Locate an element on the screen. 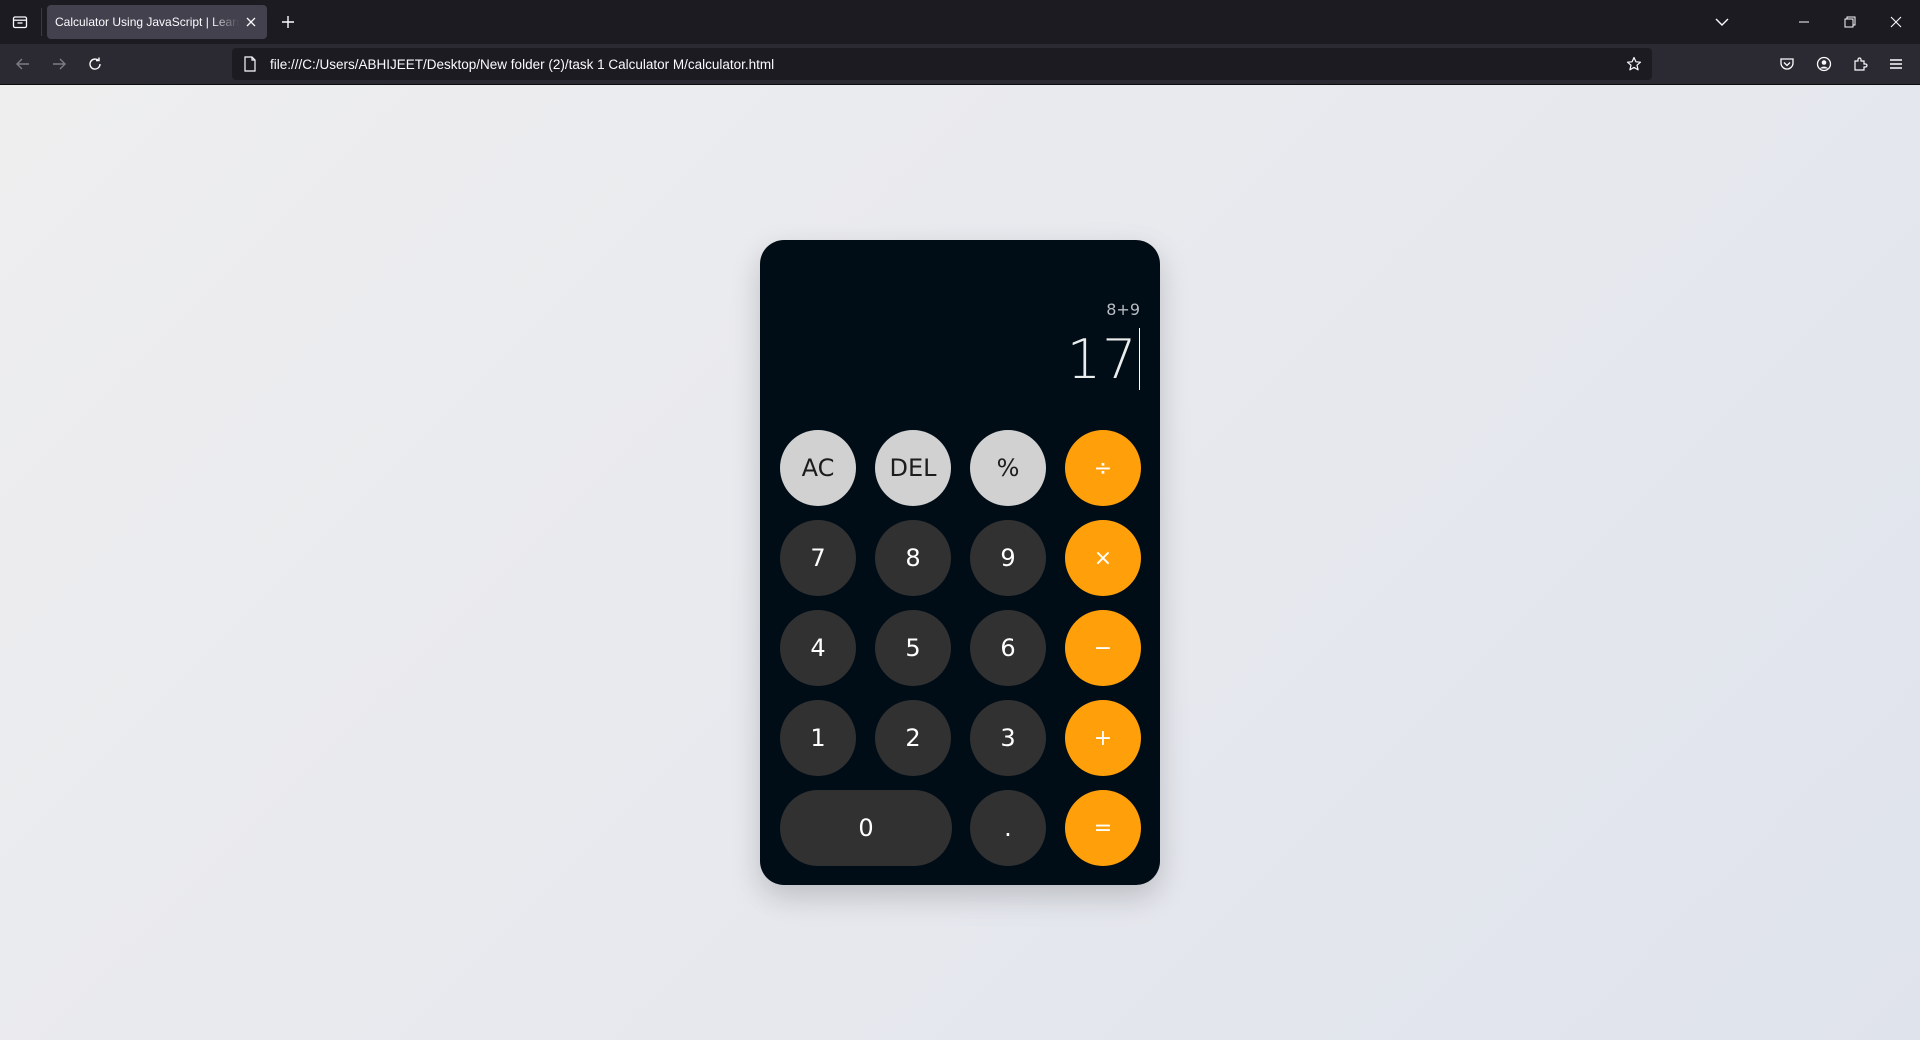  result-display: 17 is located at coordinates (1102, 359).